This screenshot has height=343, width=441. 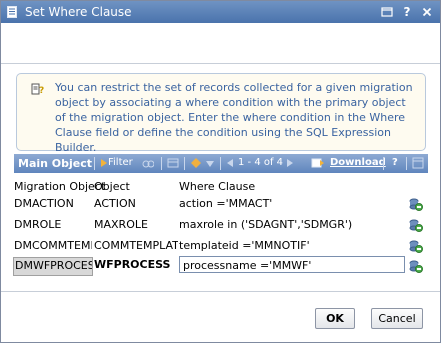 What do you see at coordinates (38, 224) in the screenshot?
I see `migration-object-cell: DMROLE` at bounding box center [38, 224].